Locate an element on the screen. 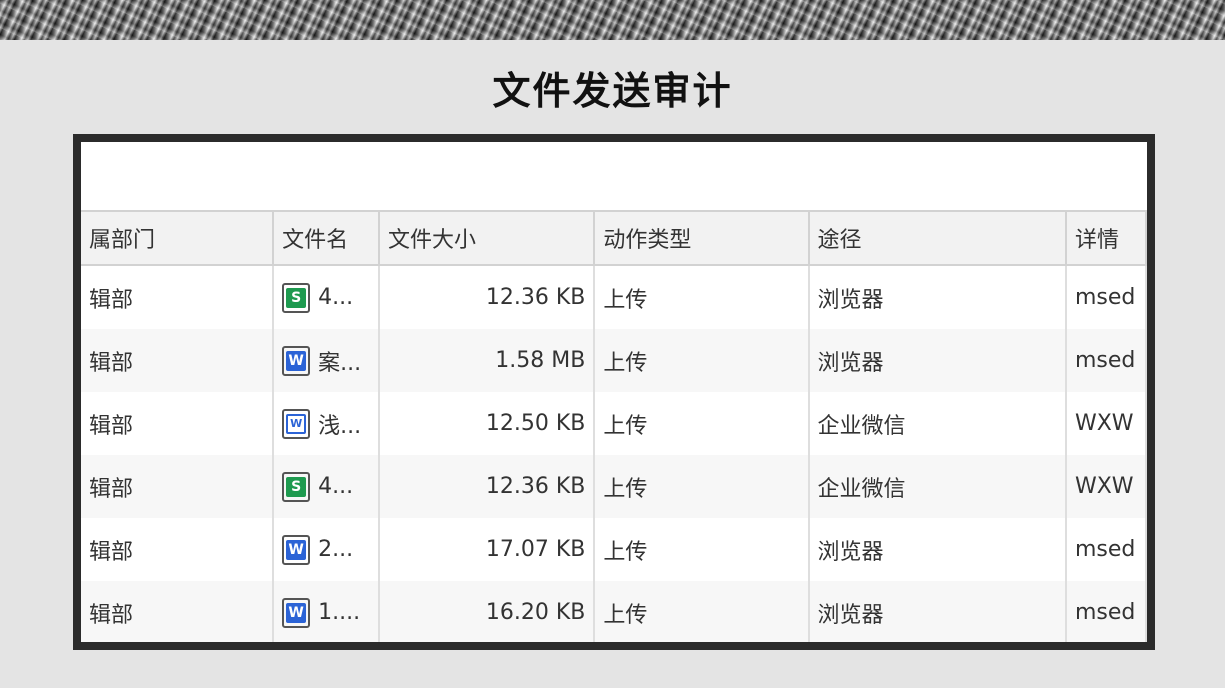 The height and width of the screenshot is (688, 1225). table-row: 辑部 S 4... 12.36 KB 上传 浏览器 msed is located at coordinates (614, 297).